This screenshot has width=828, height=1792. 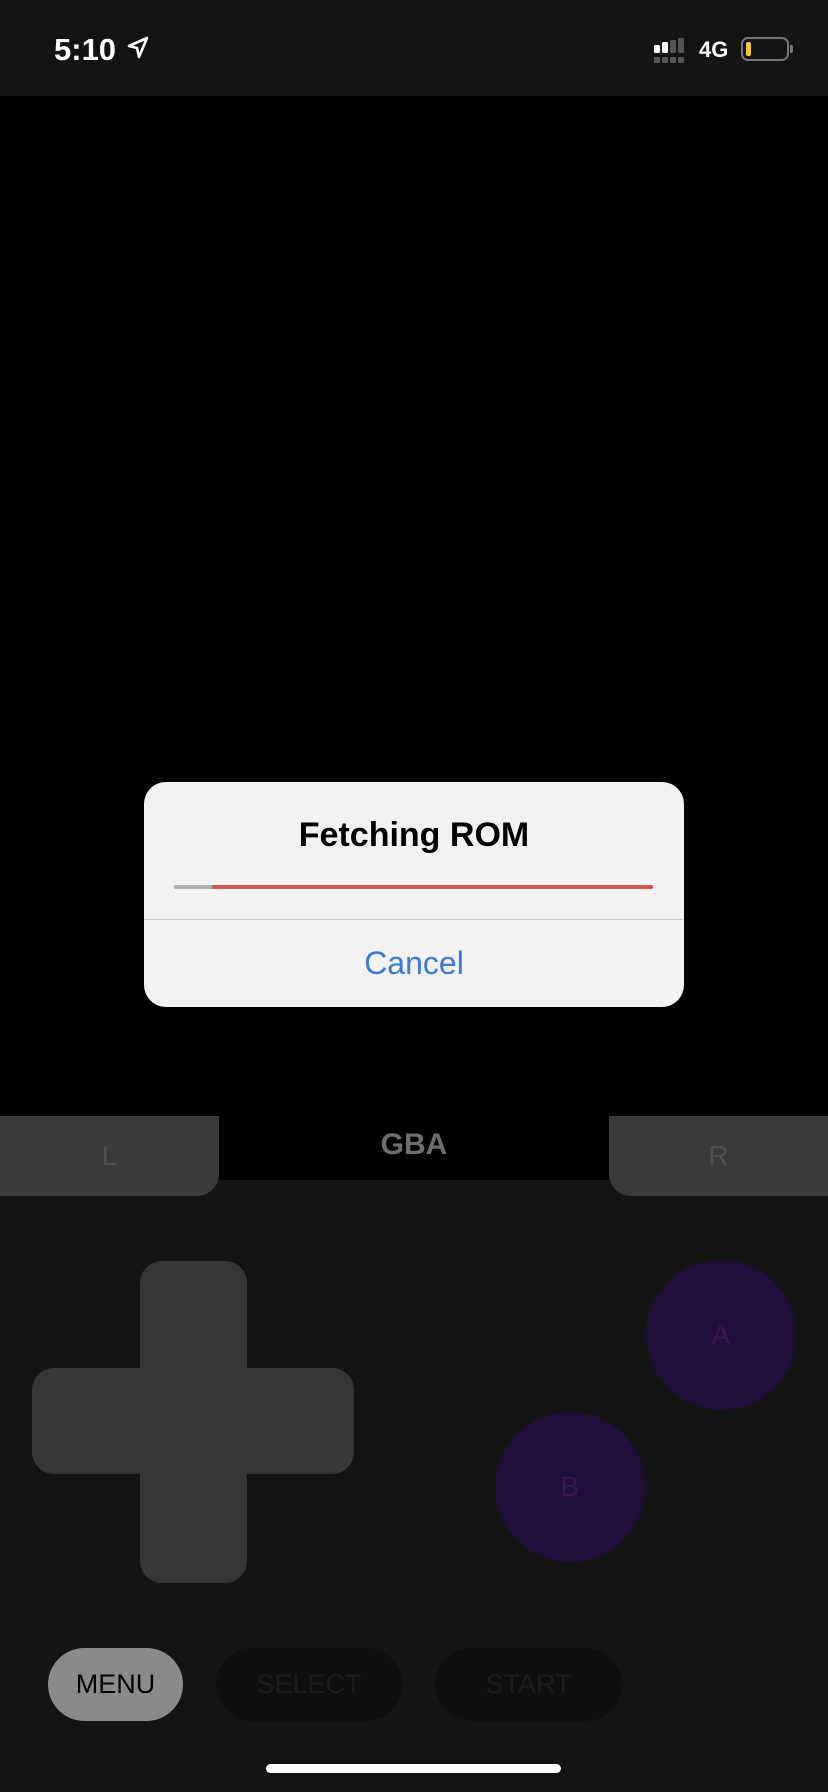 What do you see at coordinates (432, 887) in the screenshot?
I see `progress-fill` at bounding box center [432, 887].